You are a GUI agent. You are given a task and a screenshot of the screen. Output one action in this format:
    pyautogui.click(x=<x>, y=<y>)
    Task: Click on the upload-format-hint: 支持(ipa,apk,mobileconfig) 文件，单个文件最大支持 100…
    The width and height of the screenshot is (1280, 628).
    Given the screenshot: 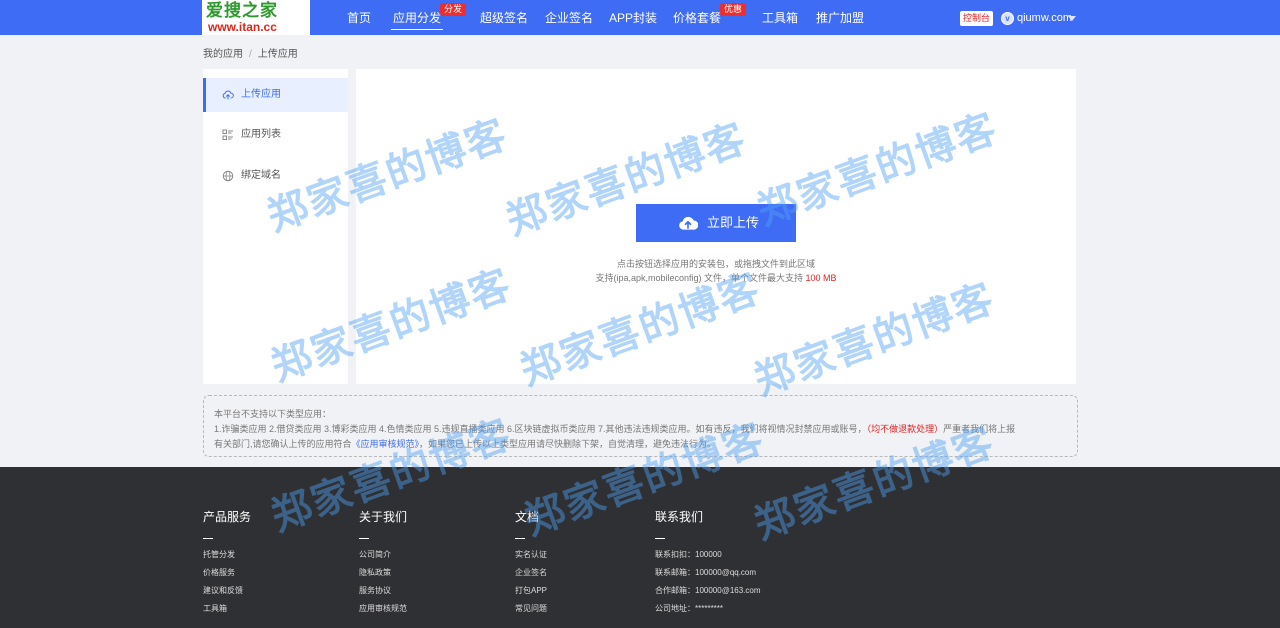 What is the action you would take?
    pyautogui.click(x=716, y=277)
    